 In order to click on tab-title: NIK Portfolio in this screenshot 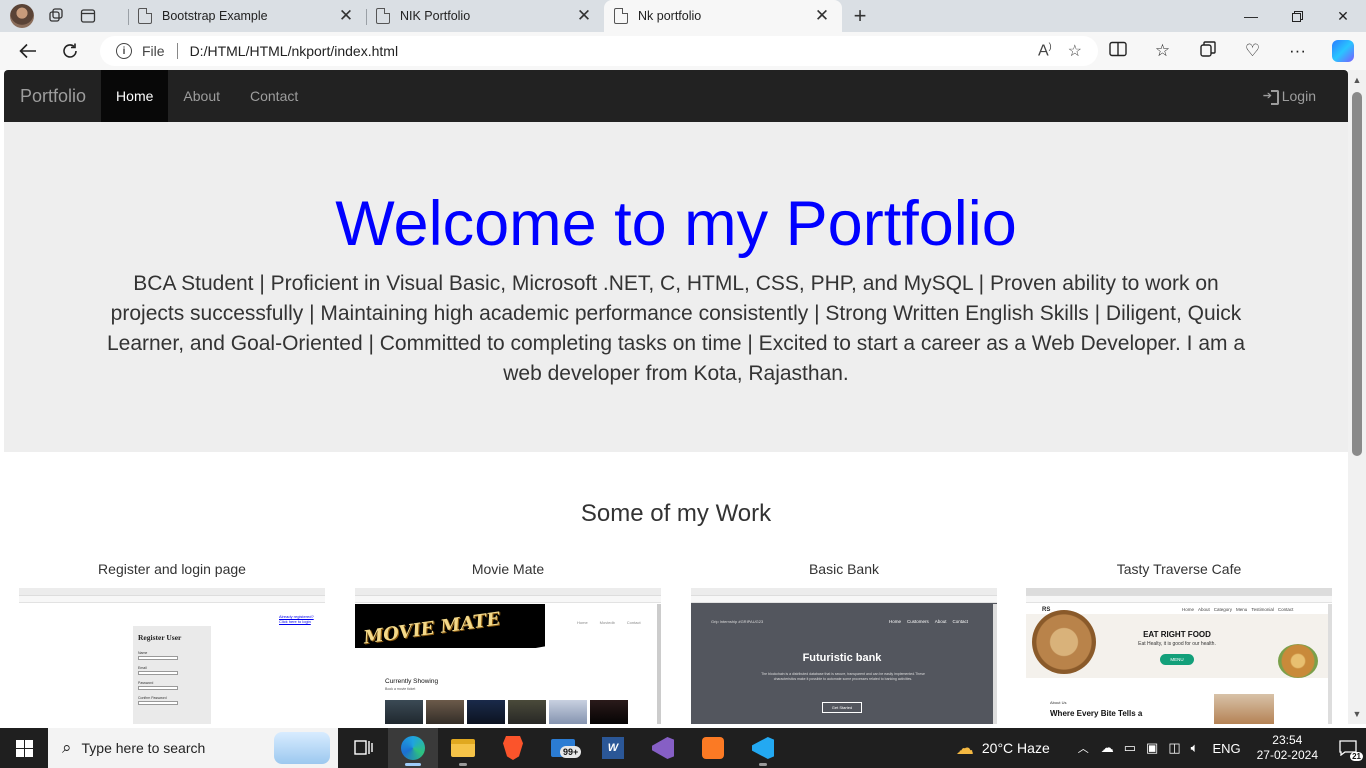, I will do `click(435, 16)`.